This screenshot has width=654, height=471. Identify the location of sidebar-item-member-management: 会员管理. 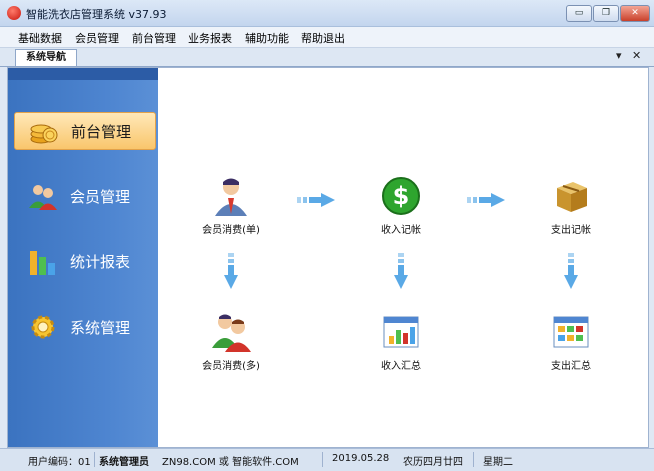
(84, 196).